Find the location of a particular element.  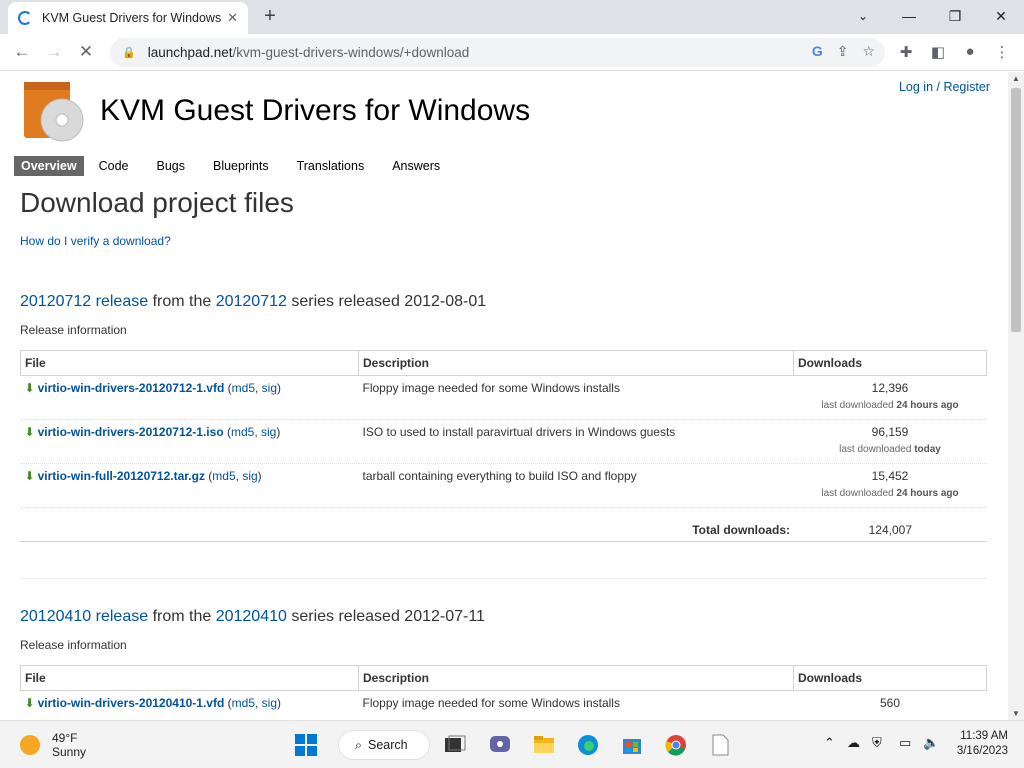

verify-download-link: How do I verify a download? is located at coordinates (95, 241).